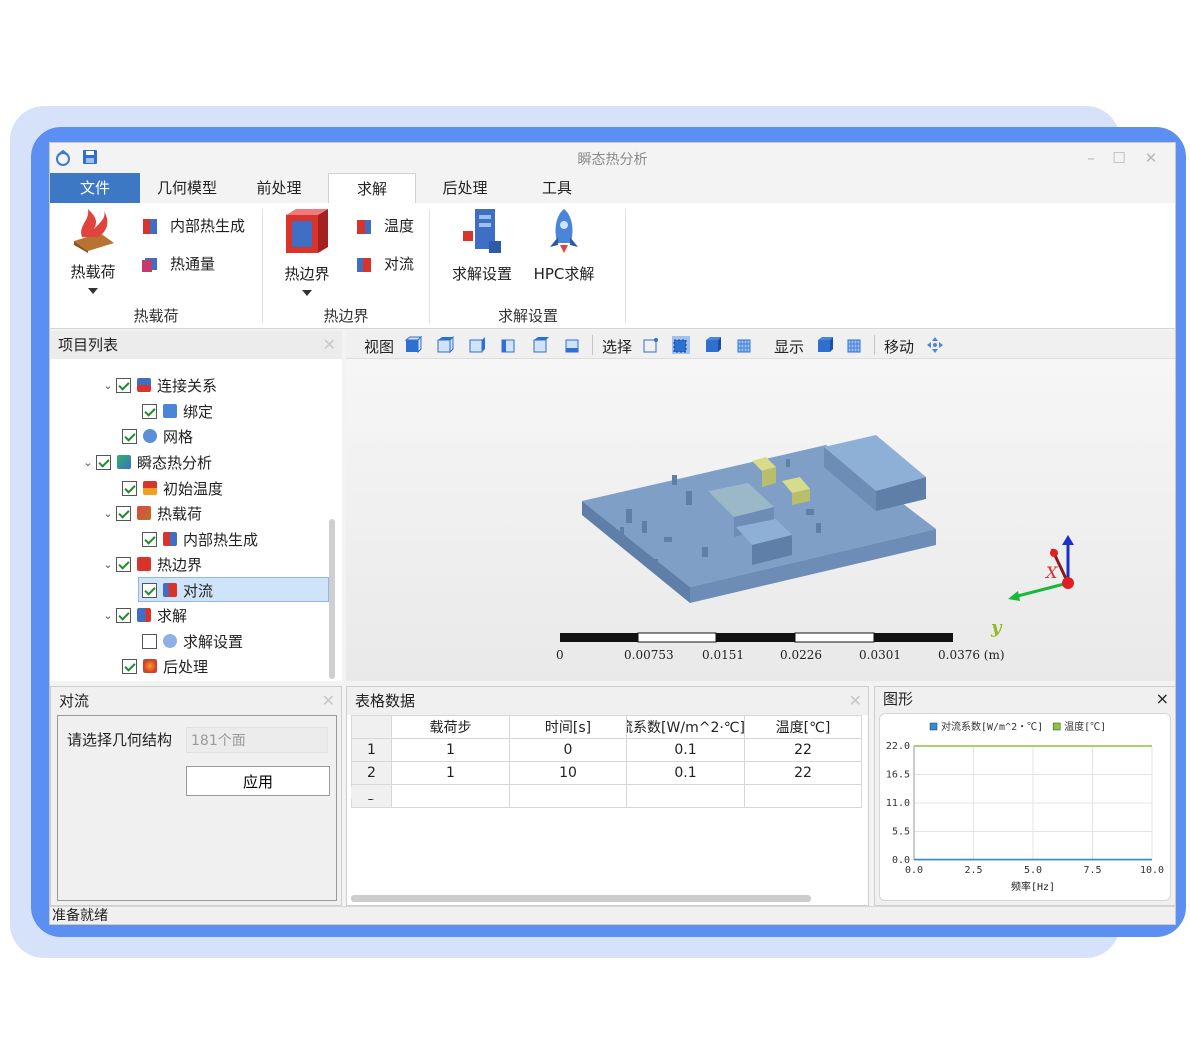 This screenshot has height=1063, width=1190. What do you see at coordinates (541, 345) in the screenshot?
I see `view-bottom-icon` at bounding box center [541, 345].